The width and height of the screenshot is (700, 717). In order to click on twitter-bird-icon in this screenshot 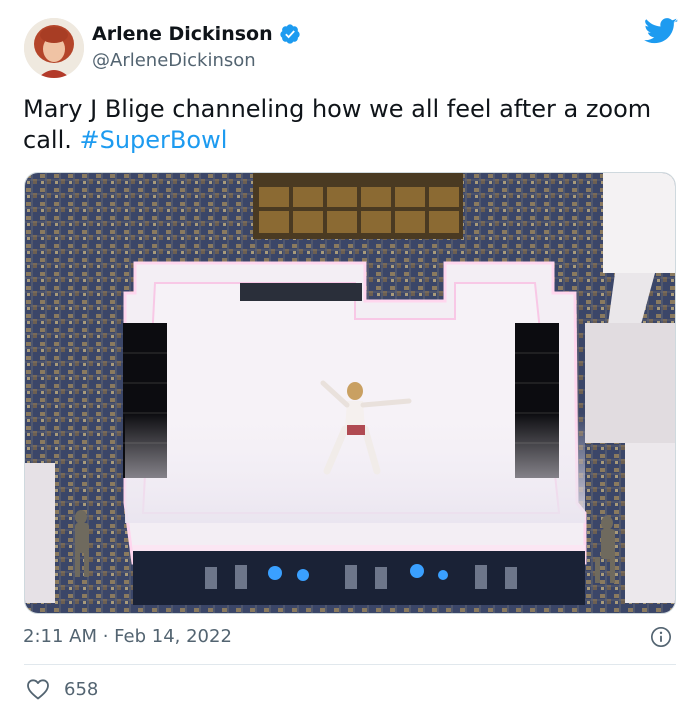, I will do `click(661, 32)`.